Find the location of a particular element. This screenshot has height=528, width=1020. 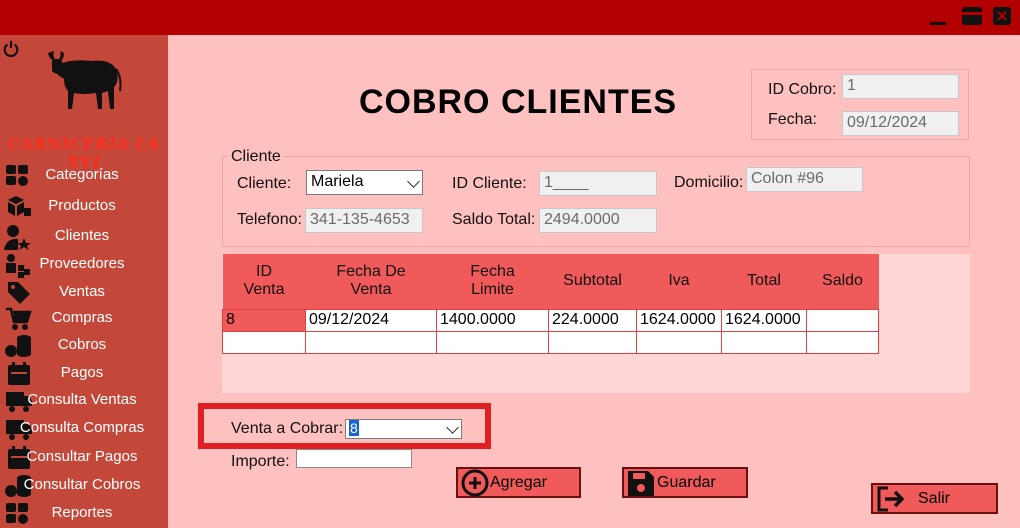

venta-cobrar-value: 8 is located at coordinates (354, 428).